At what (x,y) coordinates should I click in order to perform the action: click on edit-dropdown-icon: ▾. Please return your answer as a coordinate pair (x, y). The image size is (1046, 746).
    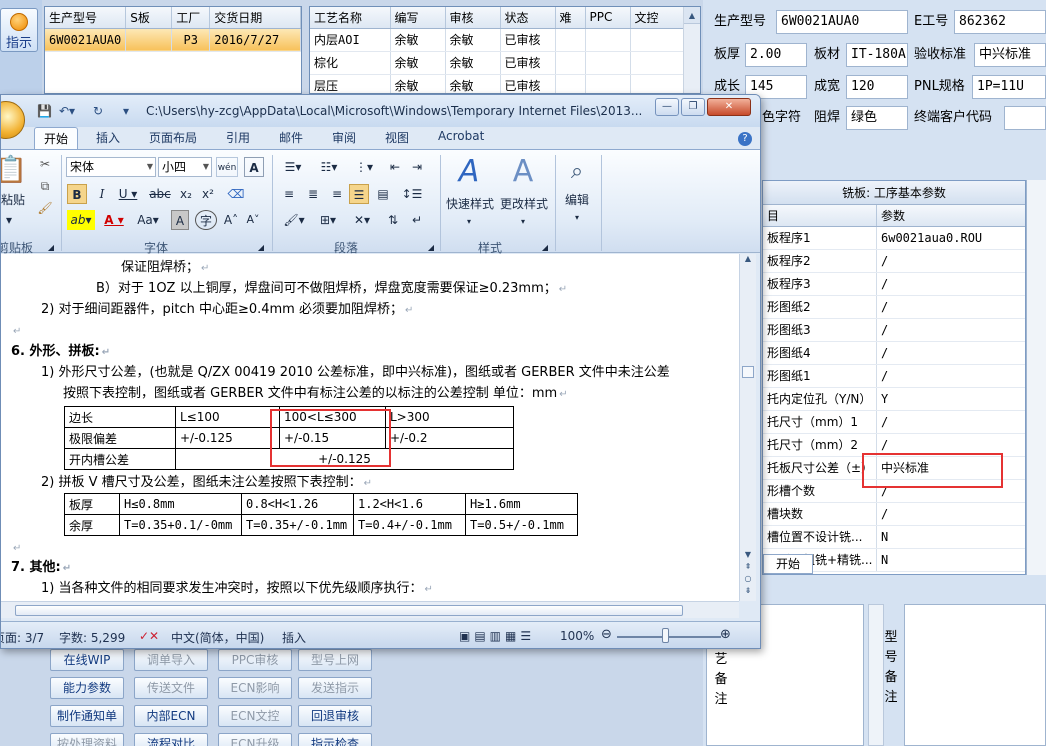
    Looking at the image, I should click on (577, 218).